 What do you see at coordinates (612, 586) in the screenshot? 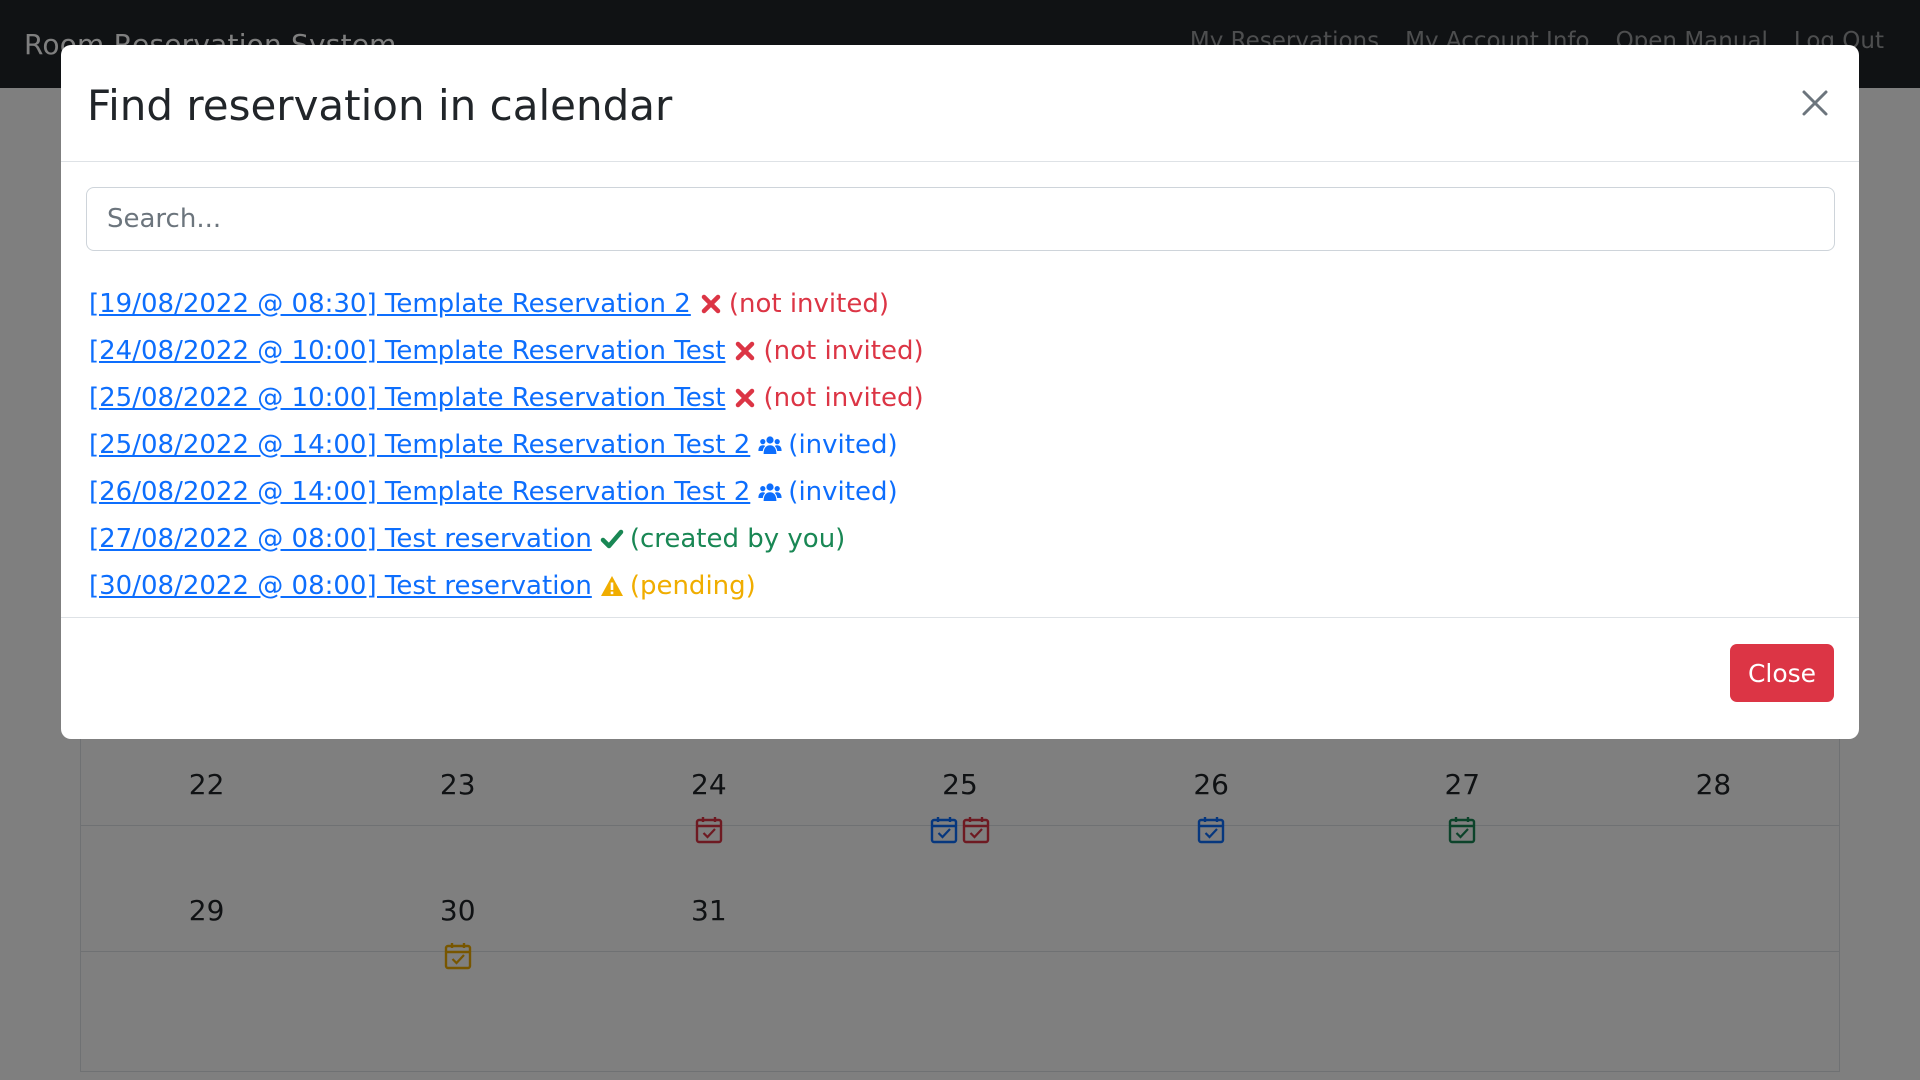
I see `warning-icon` at bounding box center [612, 586].